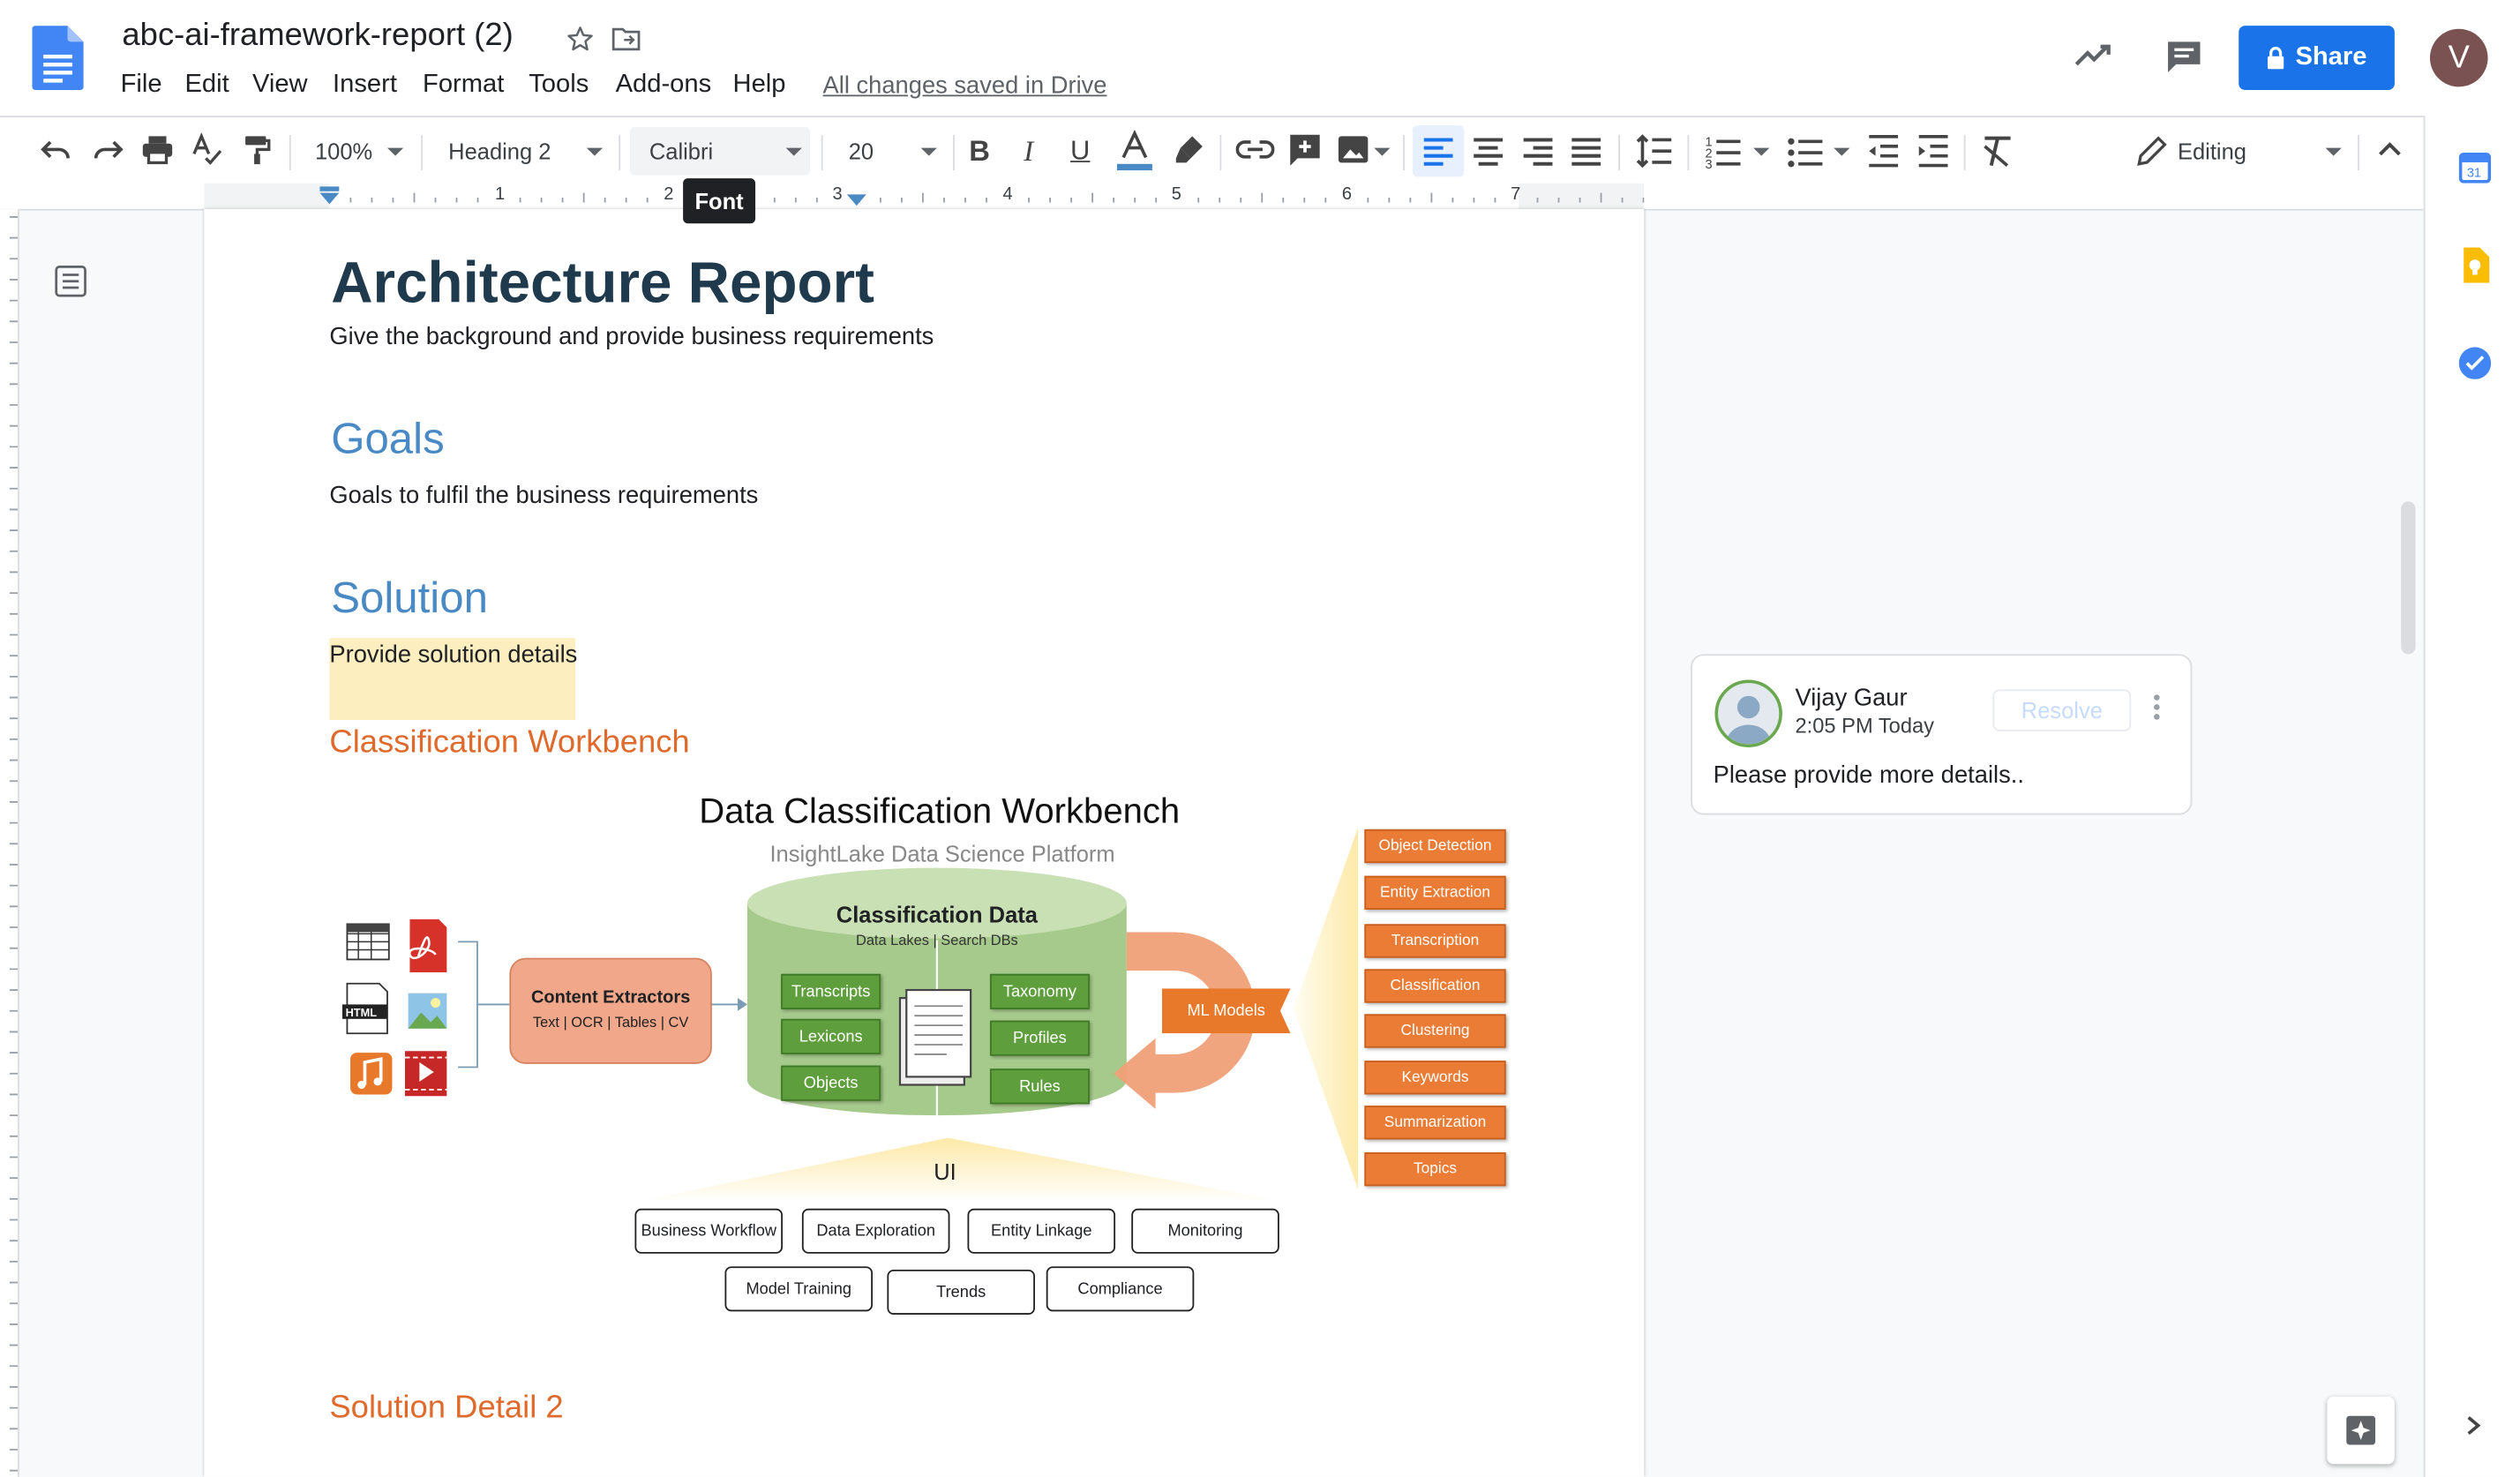  What do you see at coordinates (1842, 151) in the screenshot?
I see `bulleted-list-dropdown-icon` at bounding box center [1842, 151].